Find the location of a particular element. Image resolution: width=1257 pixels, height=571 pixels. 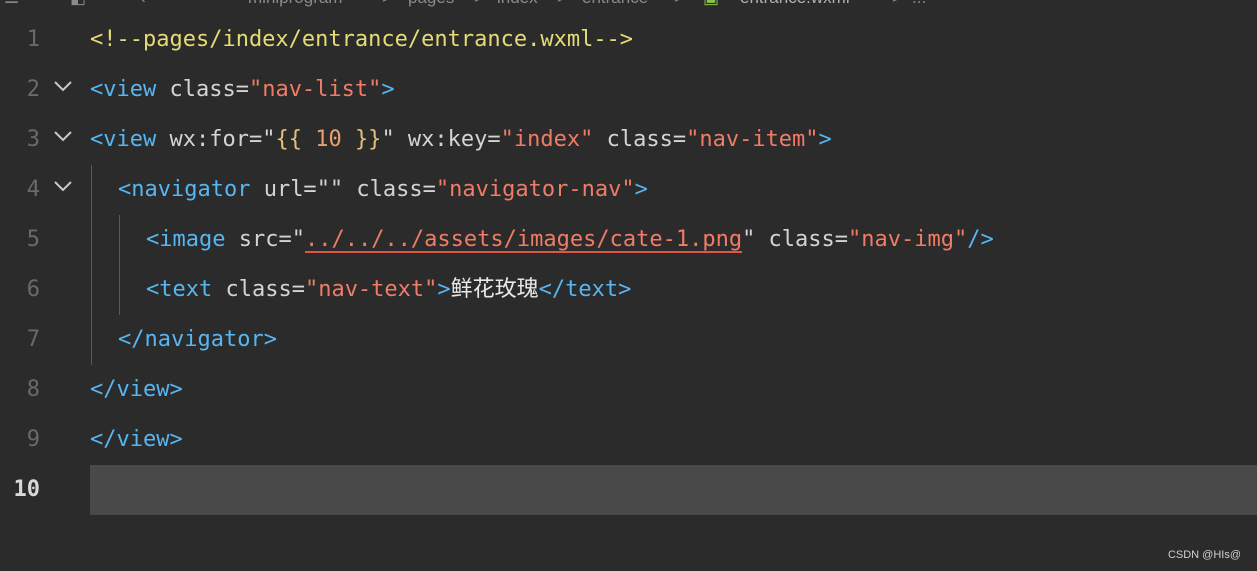

string-token: "nav-img" is located at coordinates (908, 239).